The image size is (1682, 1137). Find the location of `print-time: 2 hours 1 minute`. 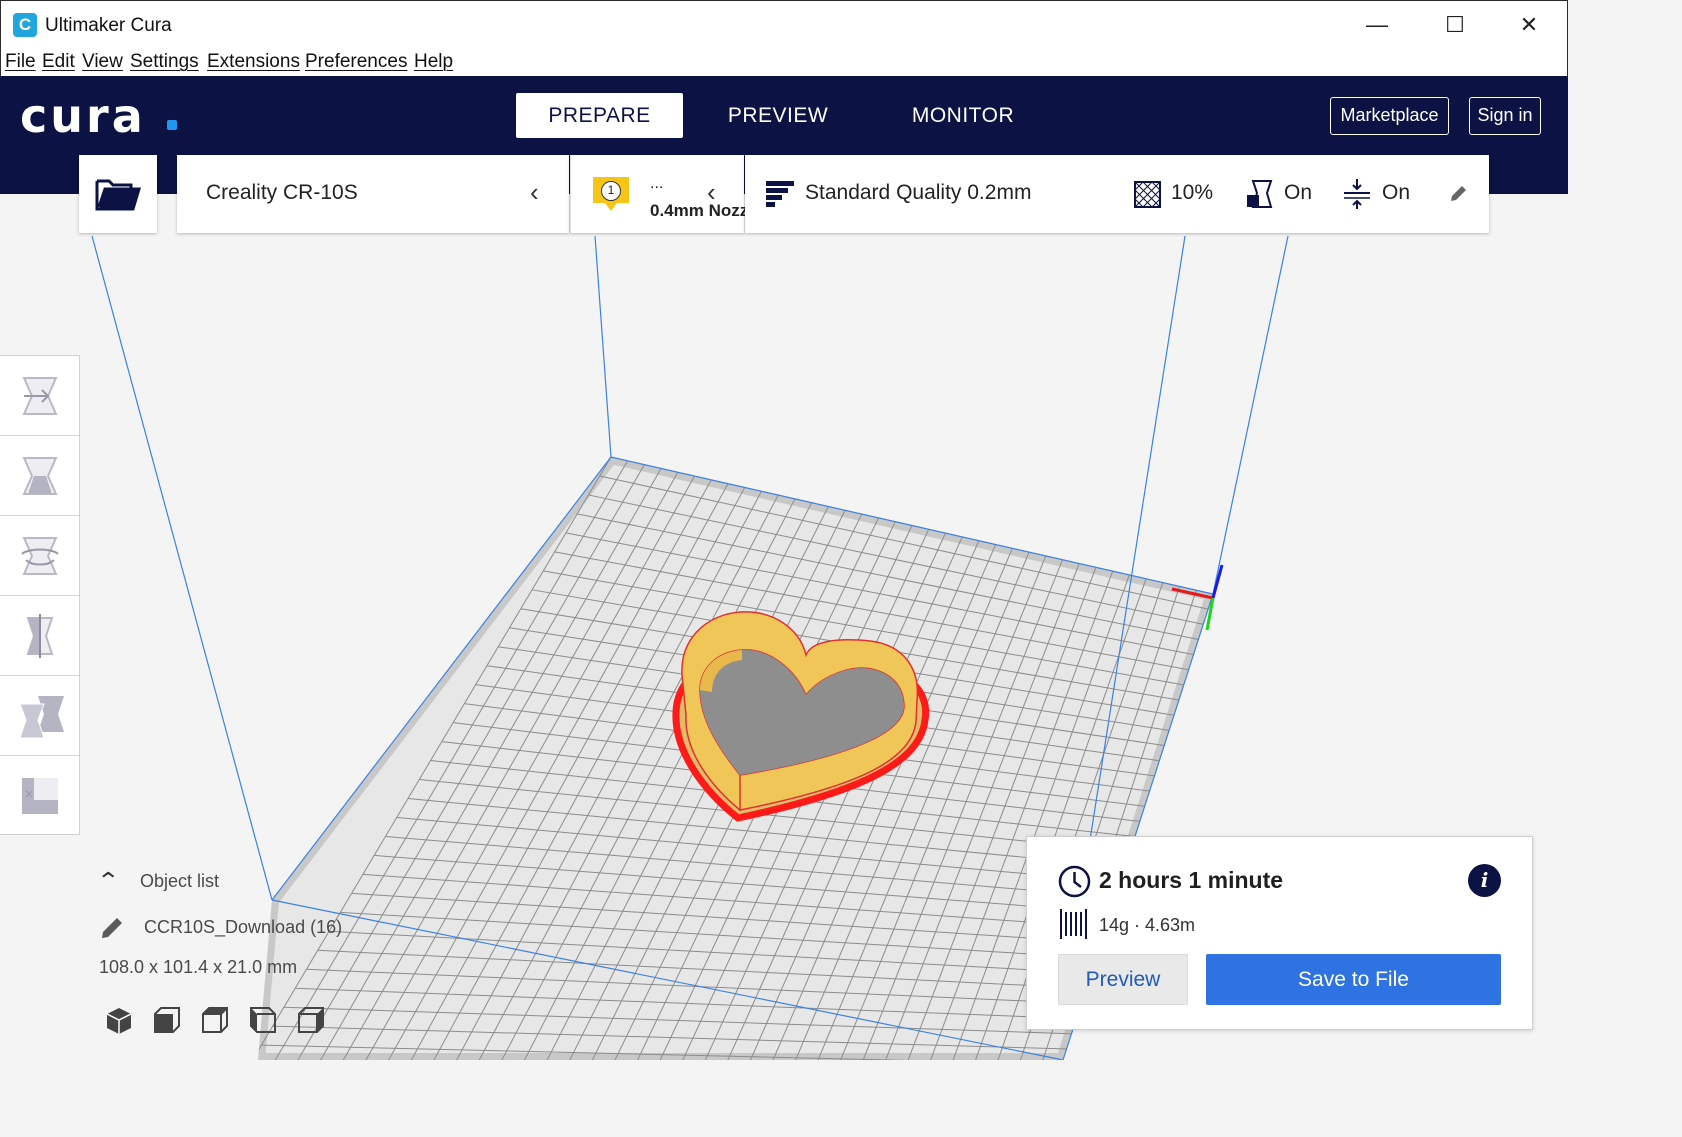

print-time: 2 hours 1 minute is located at coordinates (1191, 880).